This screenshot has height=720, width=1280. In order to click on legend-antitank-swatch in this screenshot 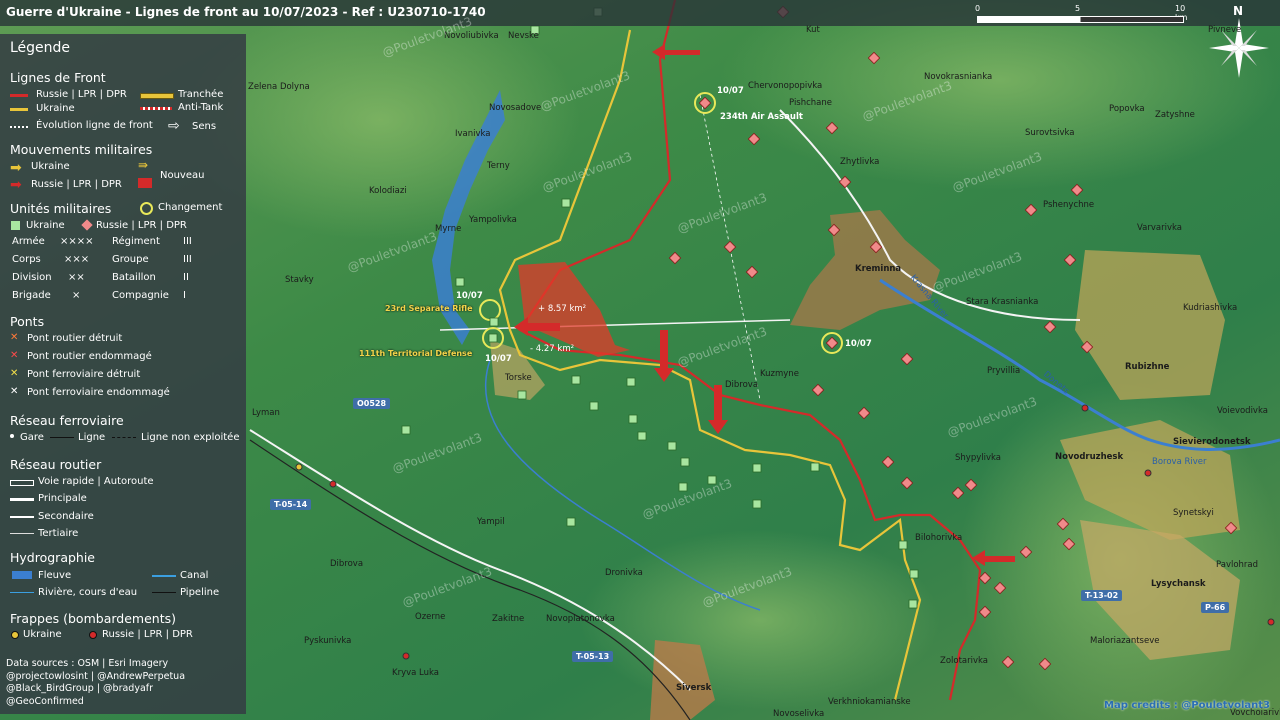, I will do `click(156, 108)`.